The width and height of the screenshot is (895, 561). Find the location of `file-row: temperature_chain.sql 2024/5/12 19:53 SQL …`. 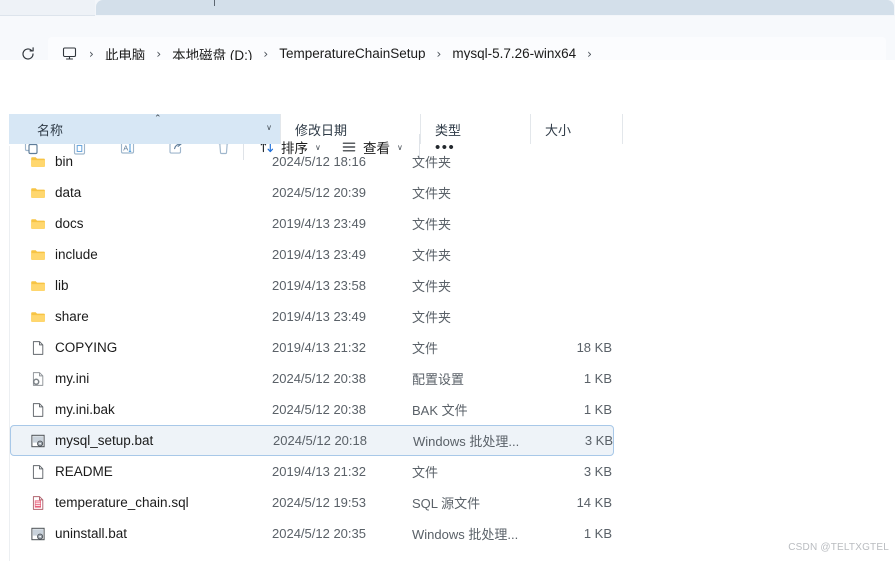

file-row: temperature_chain.sql 2024/5/12 19:53 SQL … is located at coordinates (312, 502).